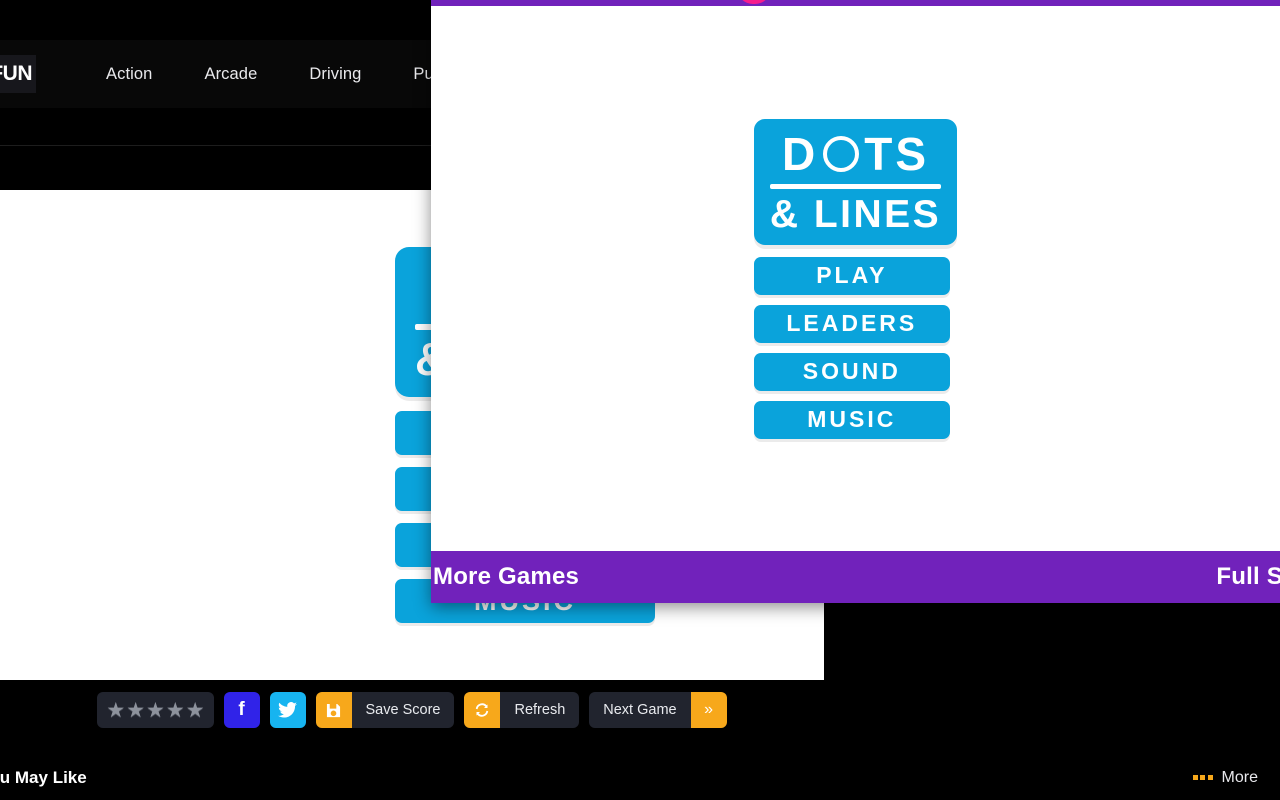 Image resolution: width=1280 pixels, height=800 pixels. What do you see at coordinates (505, 577) in the screenshot?
I see `more-games-button: More Games` at bounding box center [505, 577].